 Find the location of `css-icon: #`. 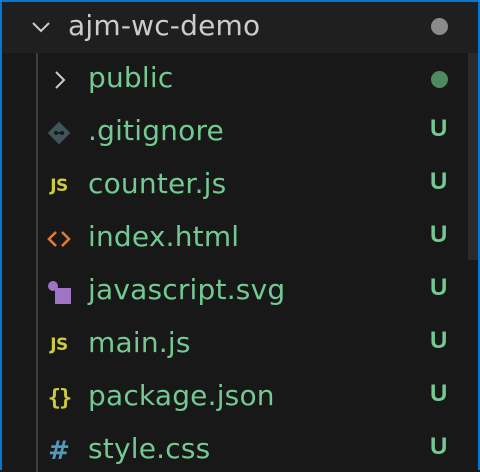

css-icon: # is located at coordinates (59, 451).